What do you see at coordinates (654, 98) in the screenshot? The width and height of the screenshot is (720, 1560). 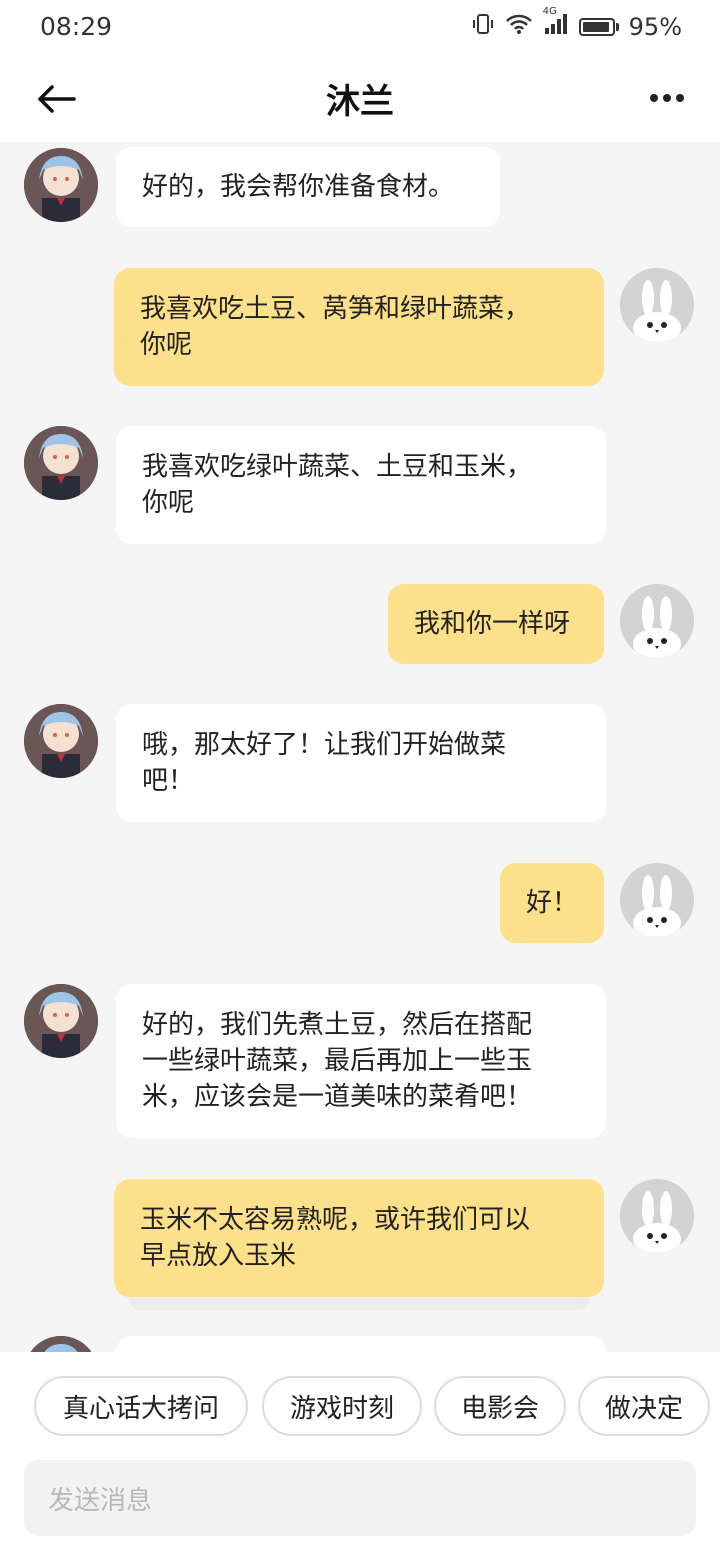 I see `more-icon` at bounding box center [654, 98].